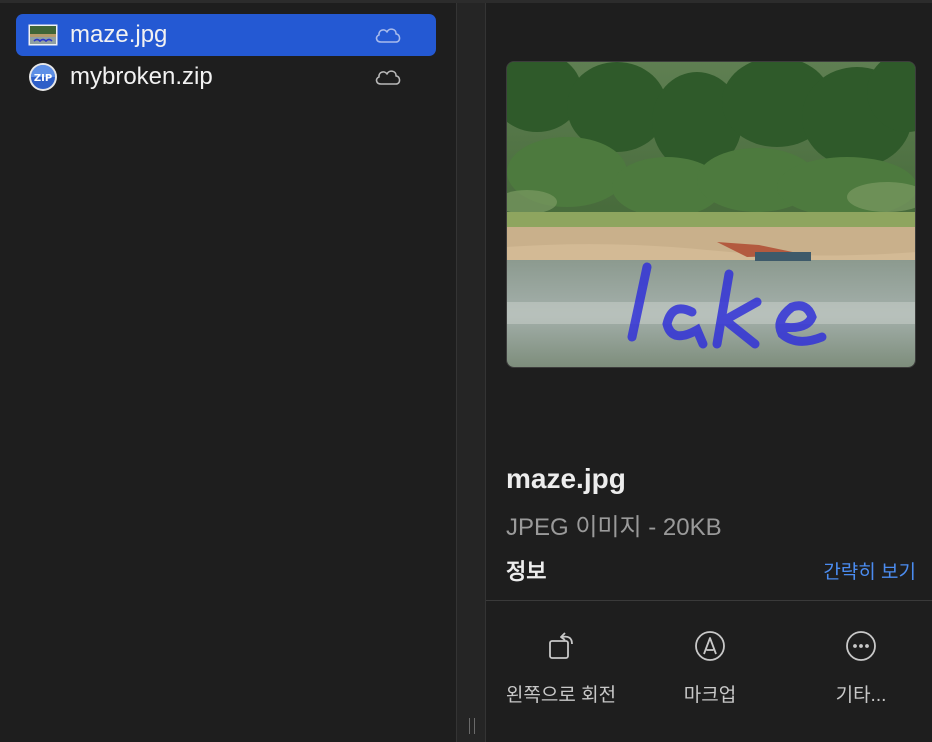 The height and width of the screenshot is (742, 932). Describe the element at coordinates (709, 600) in the screenshot. I see `section-separator` at that location.